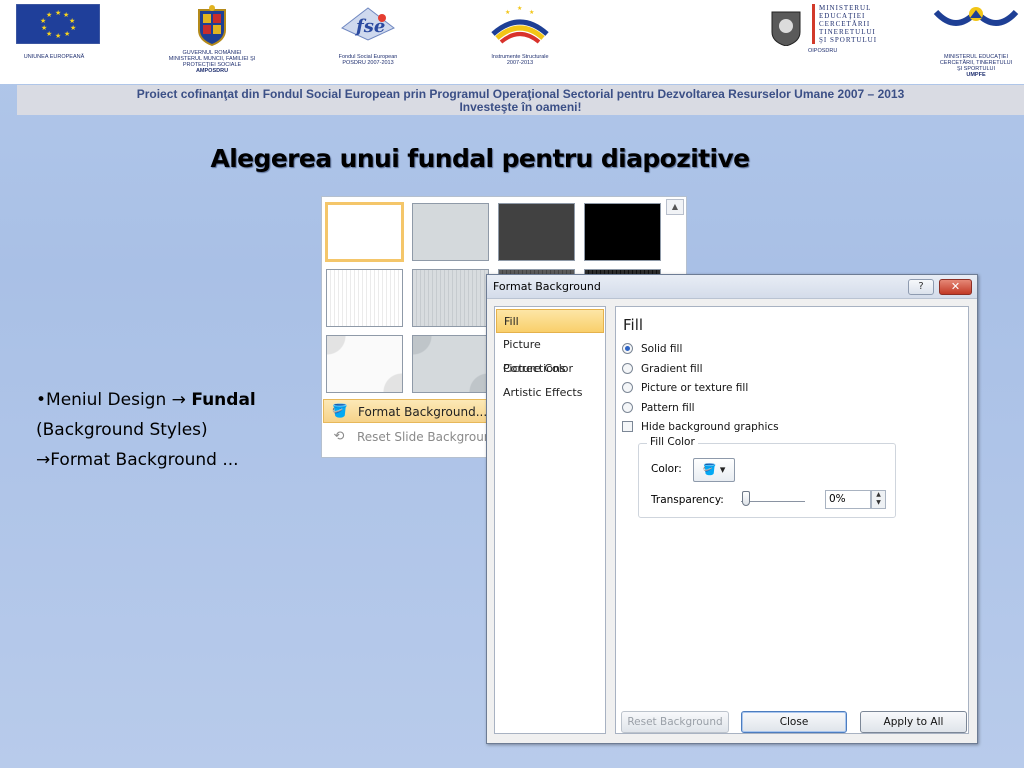 This screenshot has height=768, width=1024. Describe the element at coordinates (976, 16) in the screenshot. I see `umpfe-icon` at that location.